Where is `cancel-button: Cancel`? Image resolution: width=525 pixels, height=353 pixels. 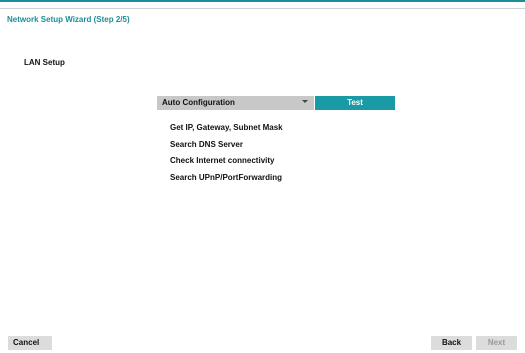 cancel-button: Cancel is located at coordinates (30, 343).